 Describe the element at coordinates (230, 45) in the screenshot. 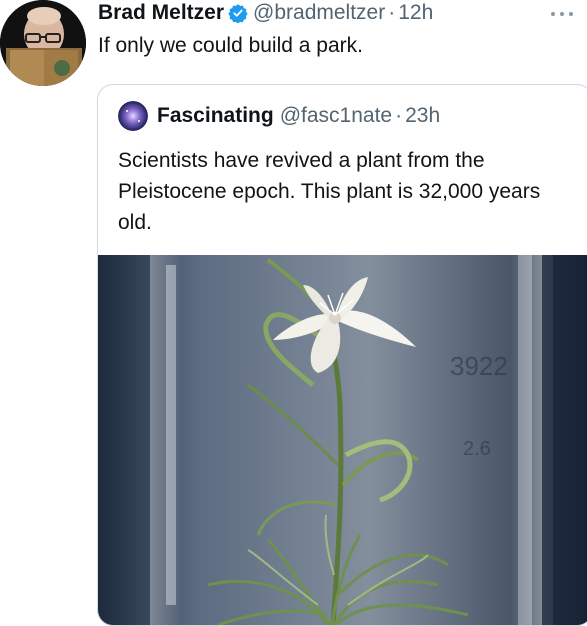

I see `tweet-text: If only we could build a park.` at that location.